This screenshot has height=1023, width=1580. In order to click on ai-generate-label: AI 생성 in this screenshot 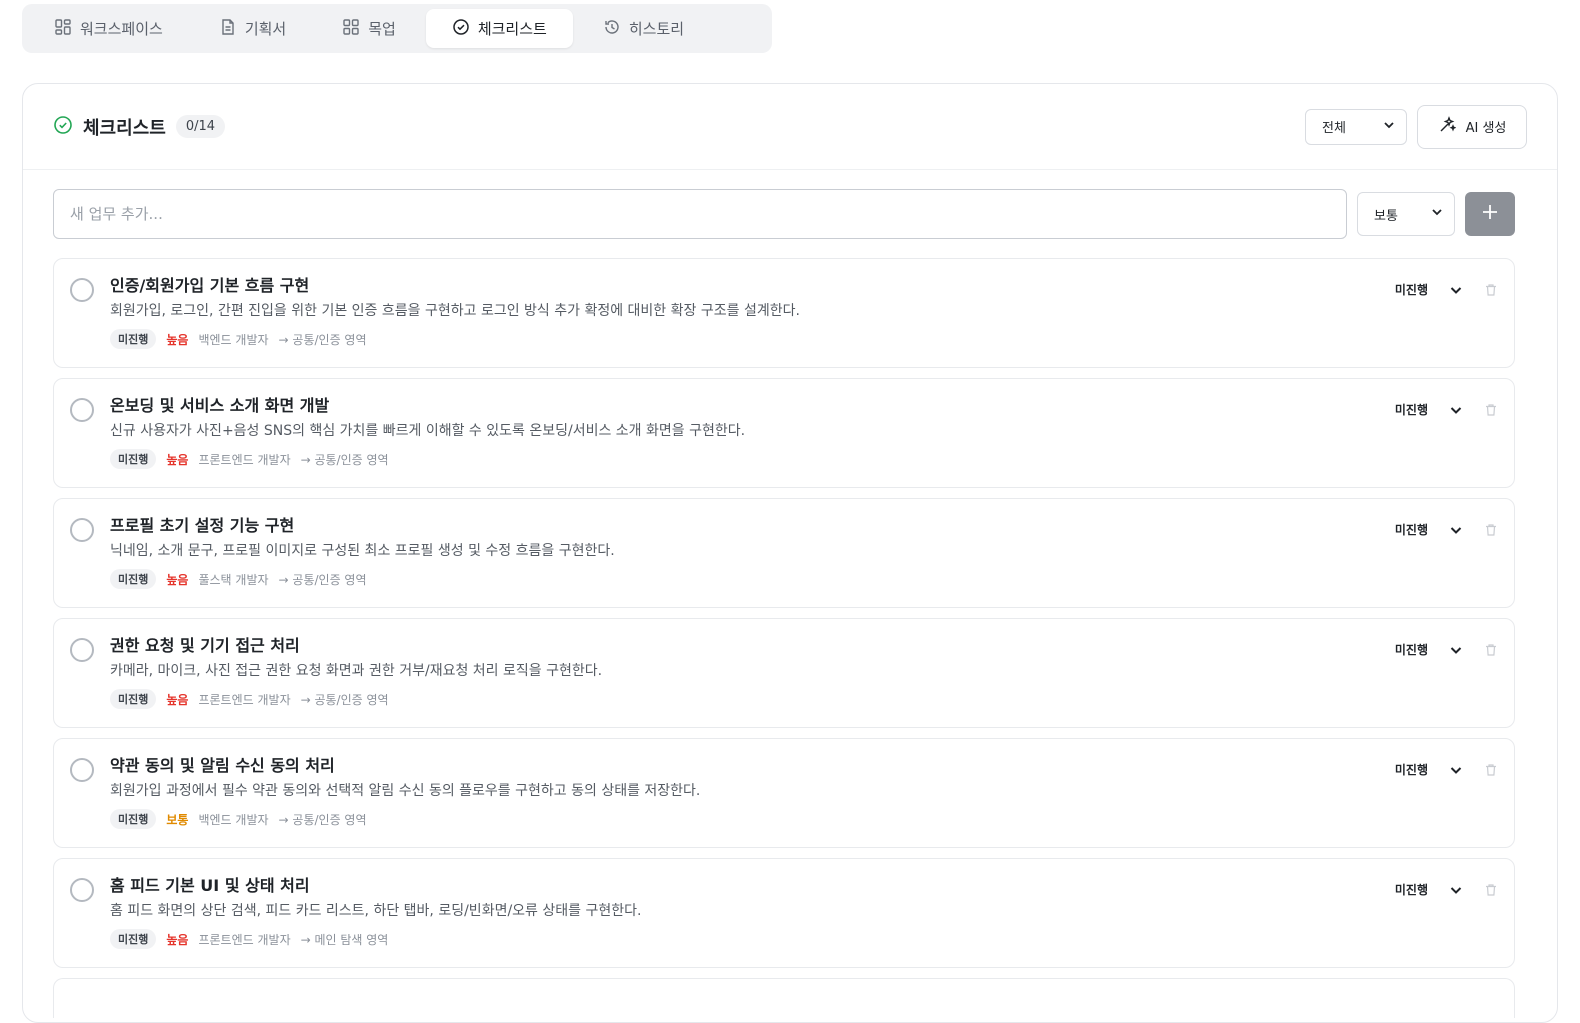, I will do `click(1486, 128)`.